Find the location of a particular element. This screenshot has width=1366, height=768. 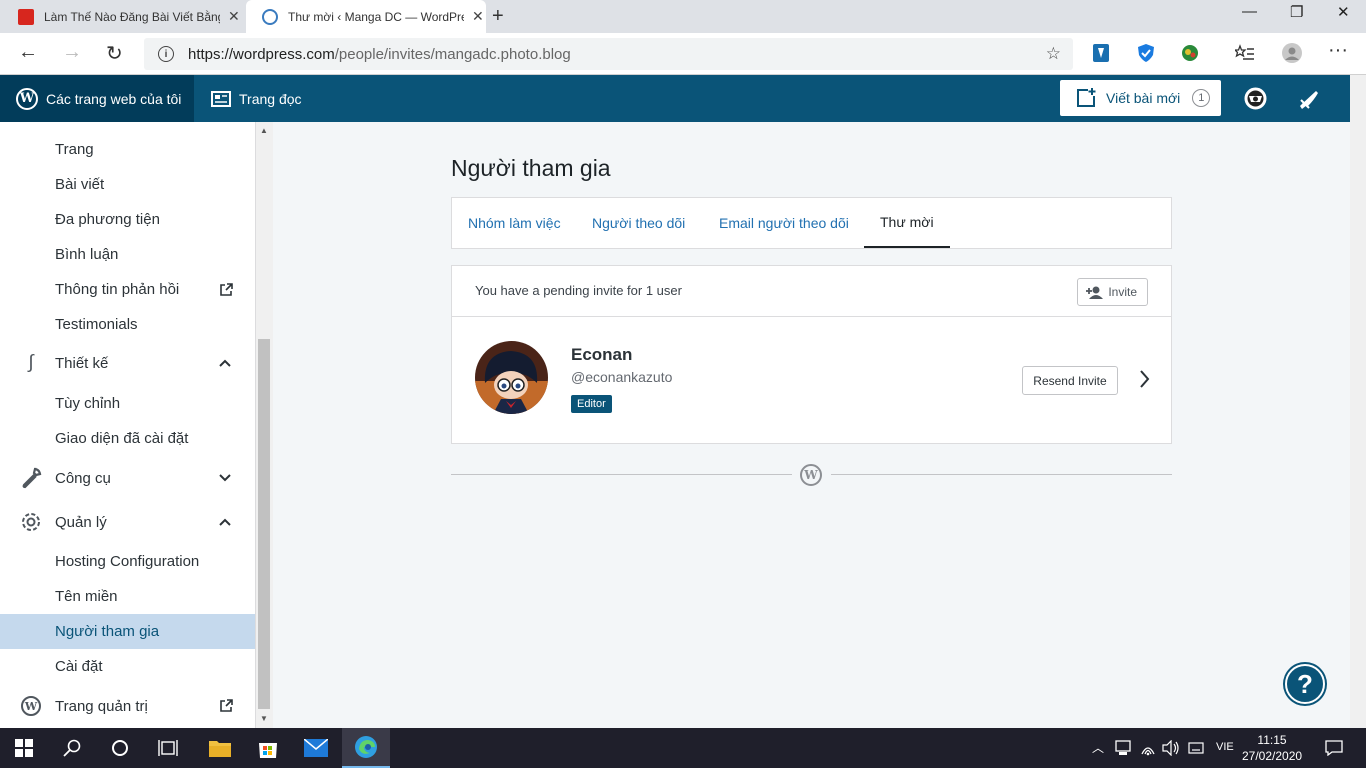

sidebar-item-pages: Trang is located at coordinates (127, 149).